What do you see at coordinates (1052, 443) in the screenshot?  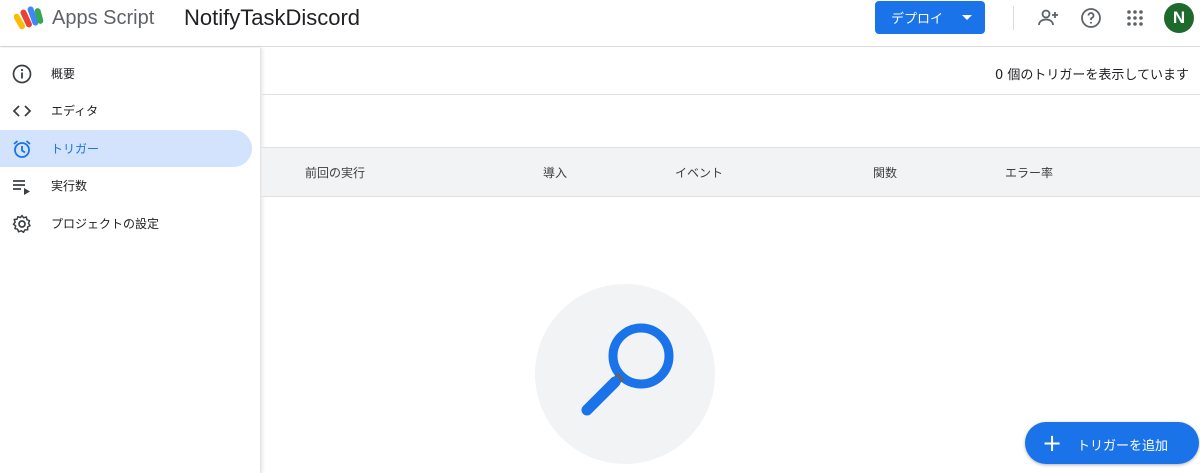 I see `plus-icon: +` at bounding box center [1052, 443].